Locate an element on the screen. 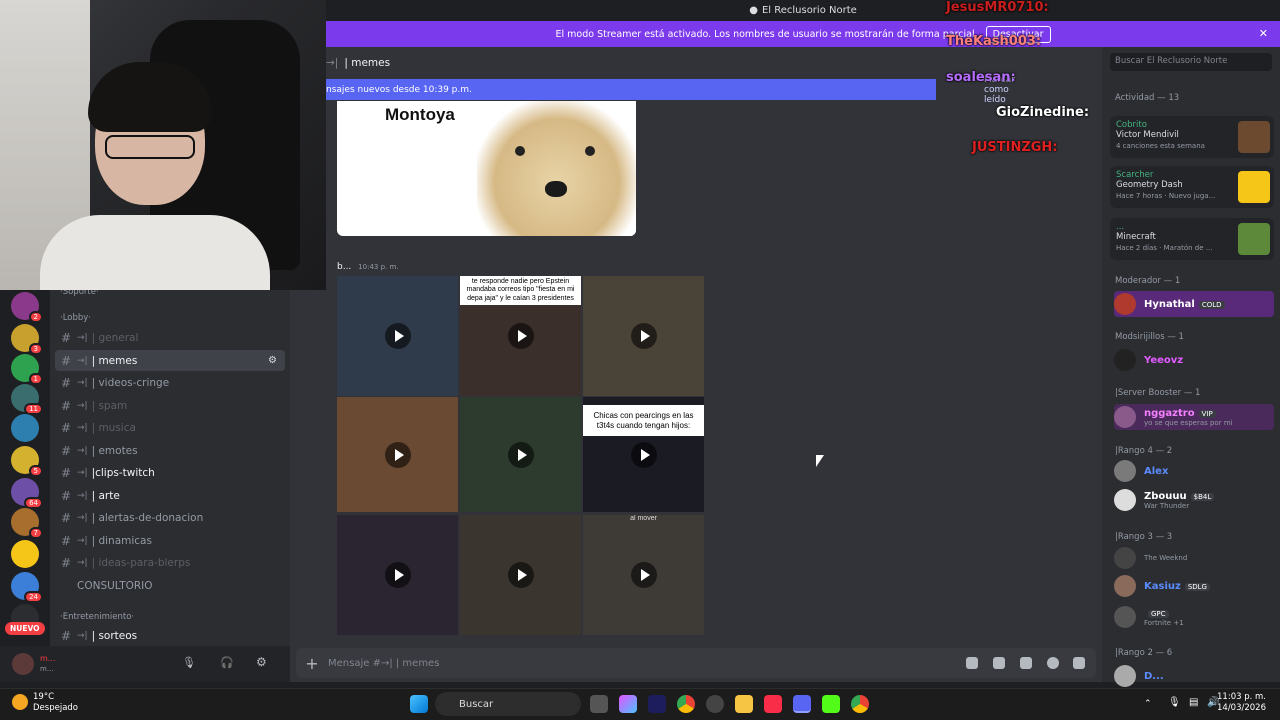  channel-settings-icon: ⚙ is located at coordinates (272, 360).